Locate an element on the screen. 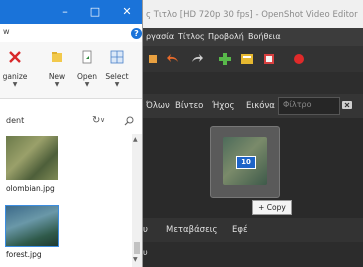  new-label: New is located at coordinates (57, 76).